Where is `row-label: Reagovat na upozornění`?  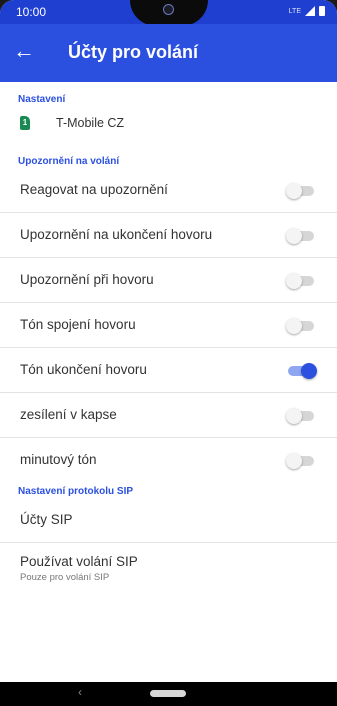
row-label: Reagovat na upozornění is located at coordinates (94, 189).